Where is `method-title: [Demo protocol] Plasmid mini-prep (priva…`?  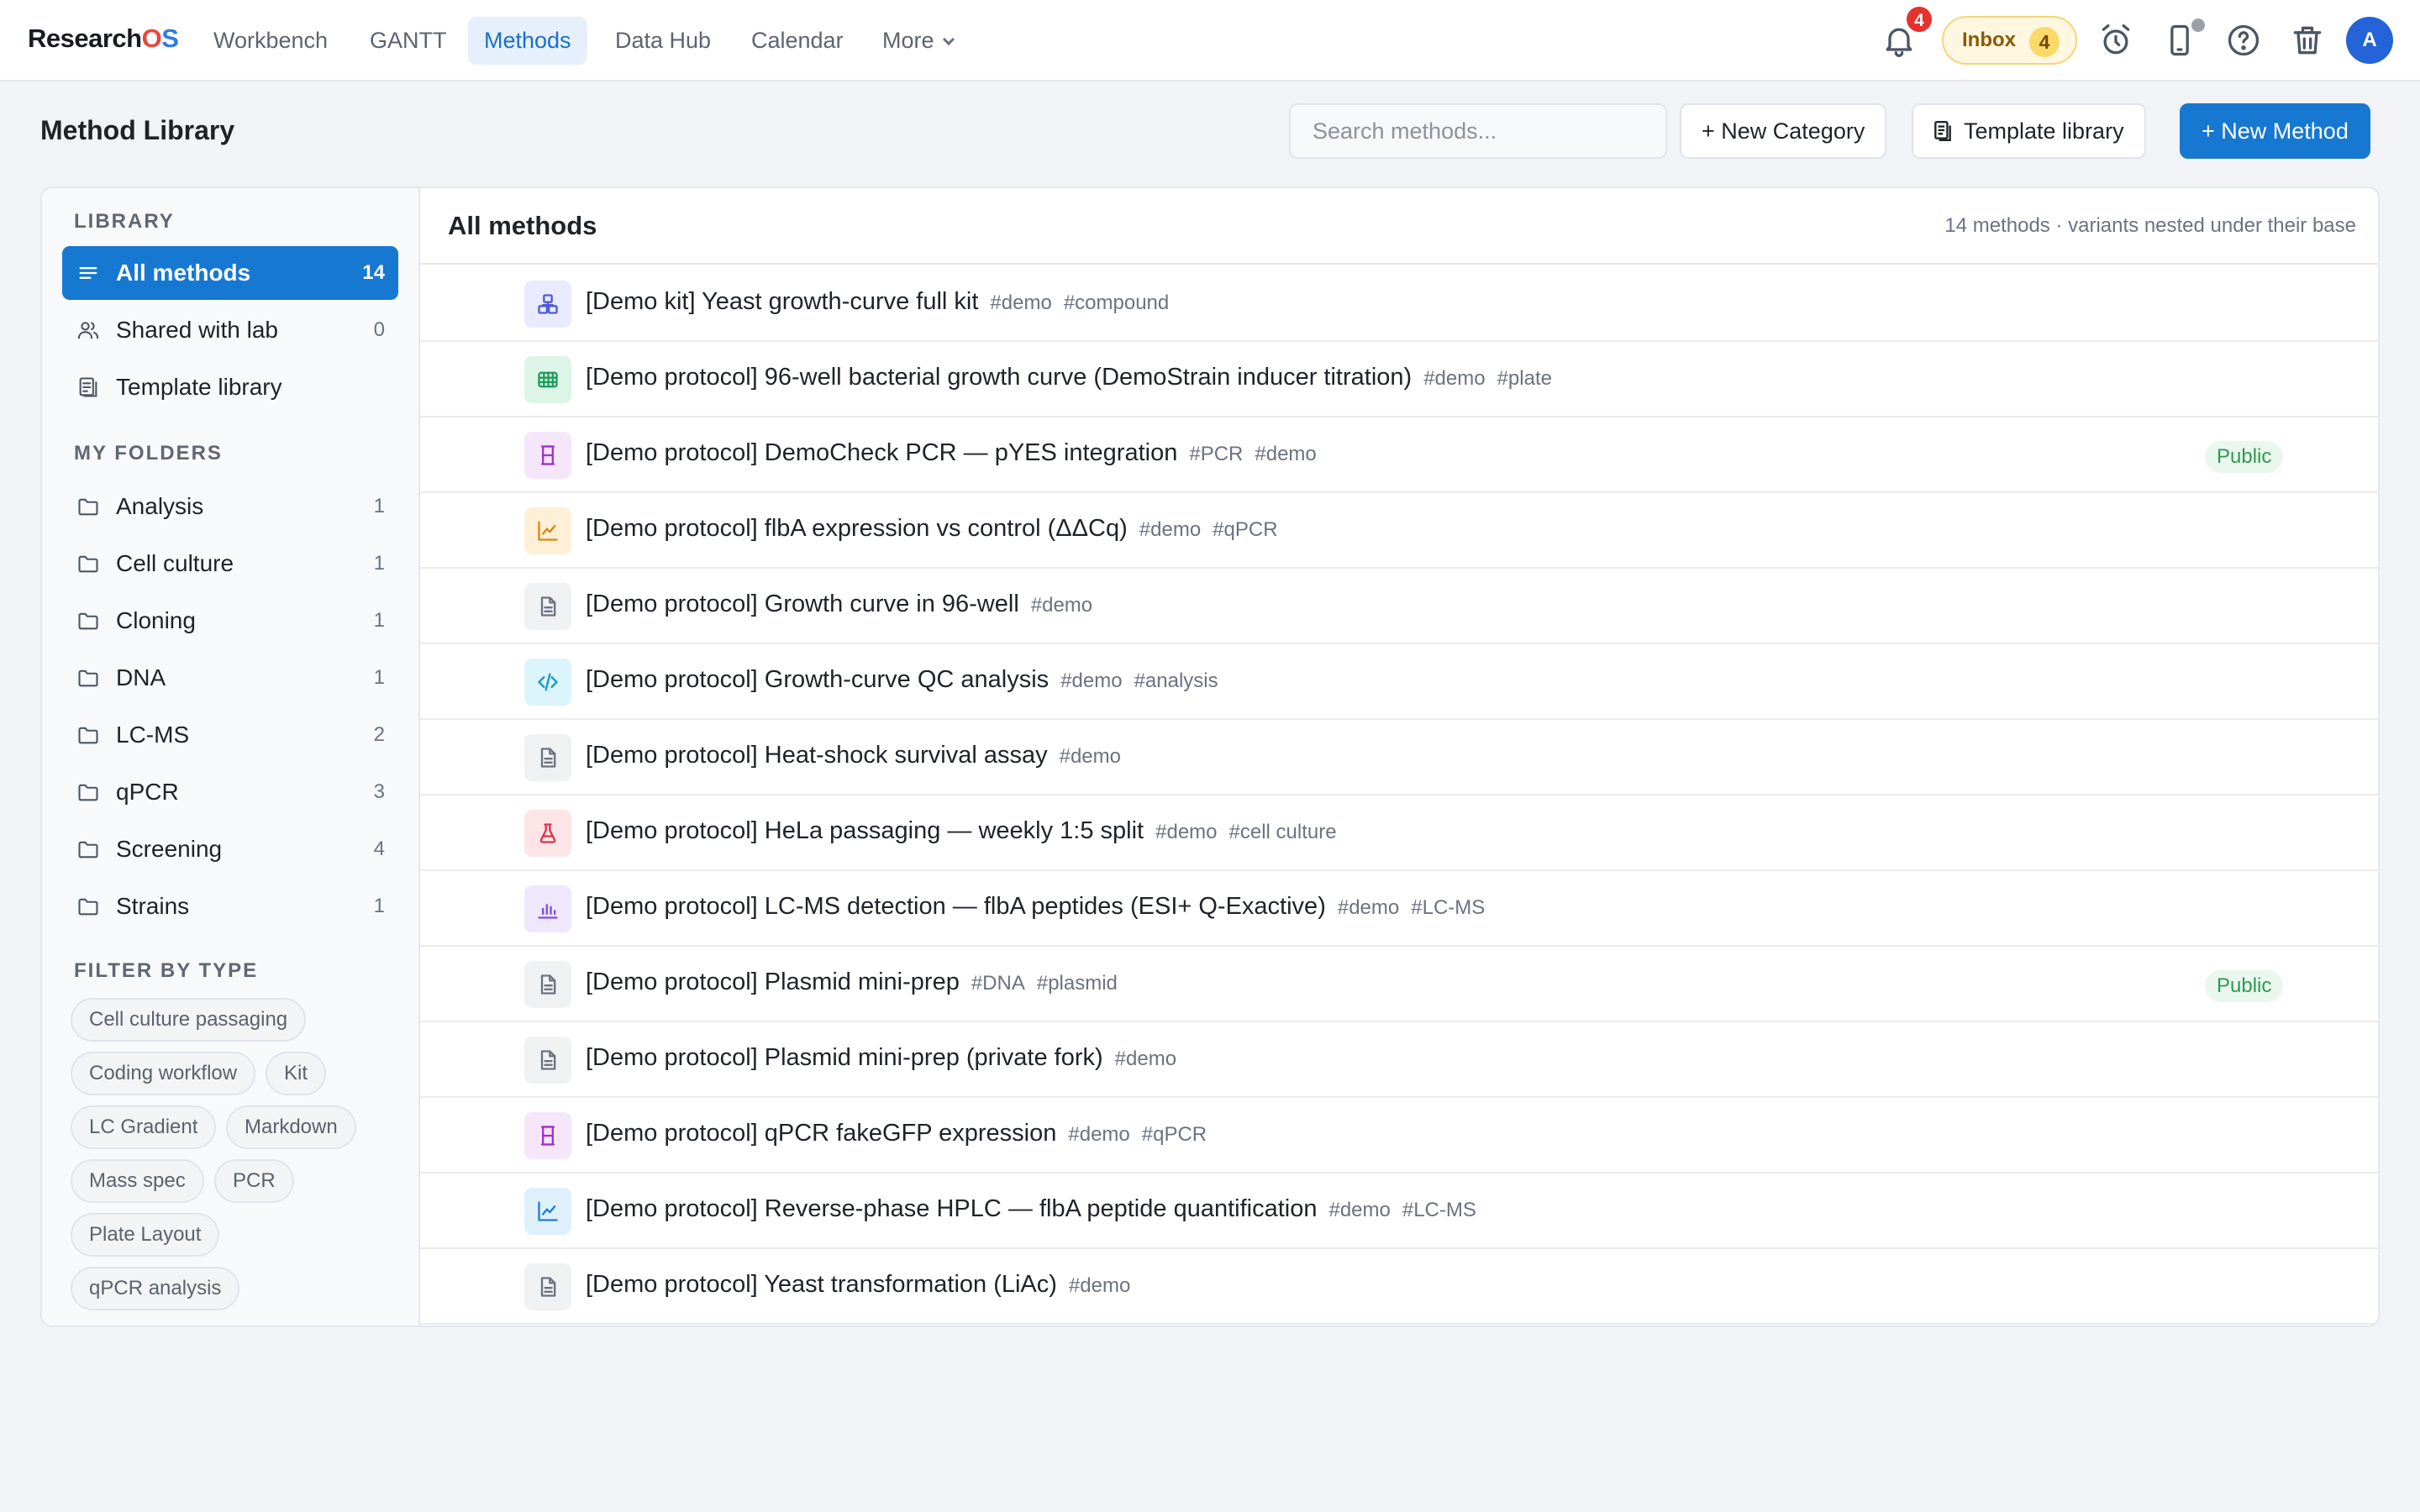 method-title: [Demo protocol] Plasmid mini-prep (priva… is located at coordinates (844, 1057).